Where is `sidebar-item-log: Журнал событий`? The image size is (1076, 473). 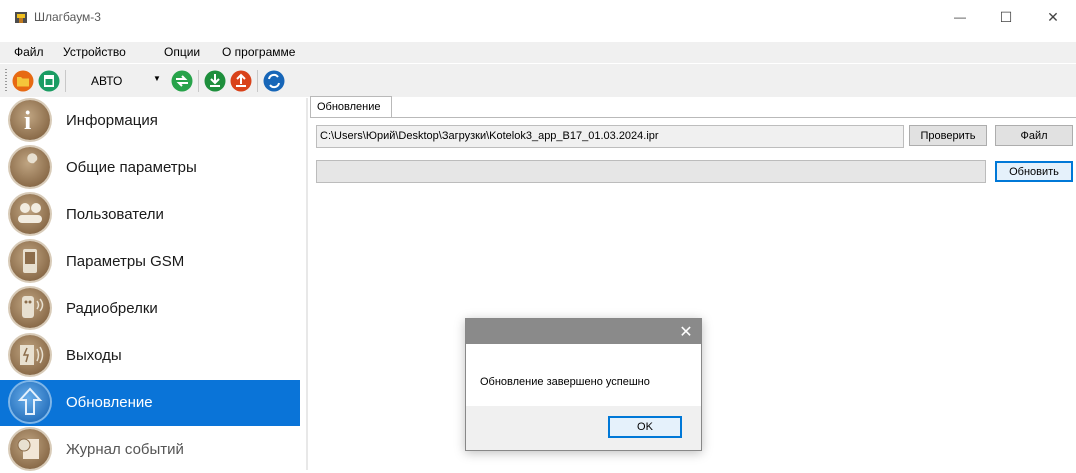 sidebar-item-log: Журнал событий is located at coordinates (150, 450).